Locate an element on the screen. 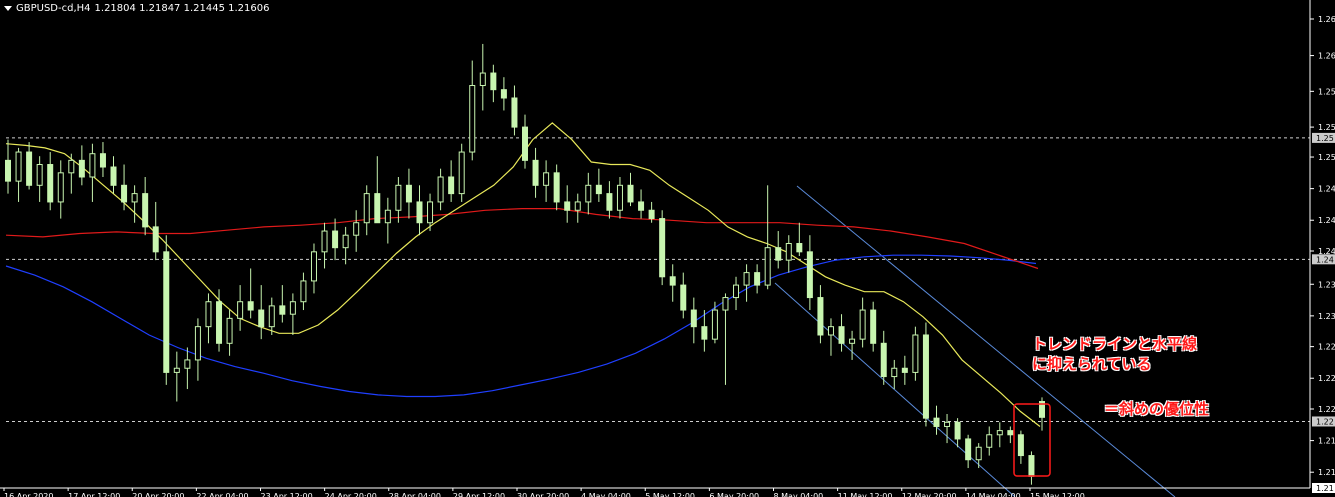  level-price-label: 1.25 is located at coordinates (1325, 138).